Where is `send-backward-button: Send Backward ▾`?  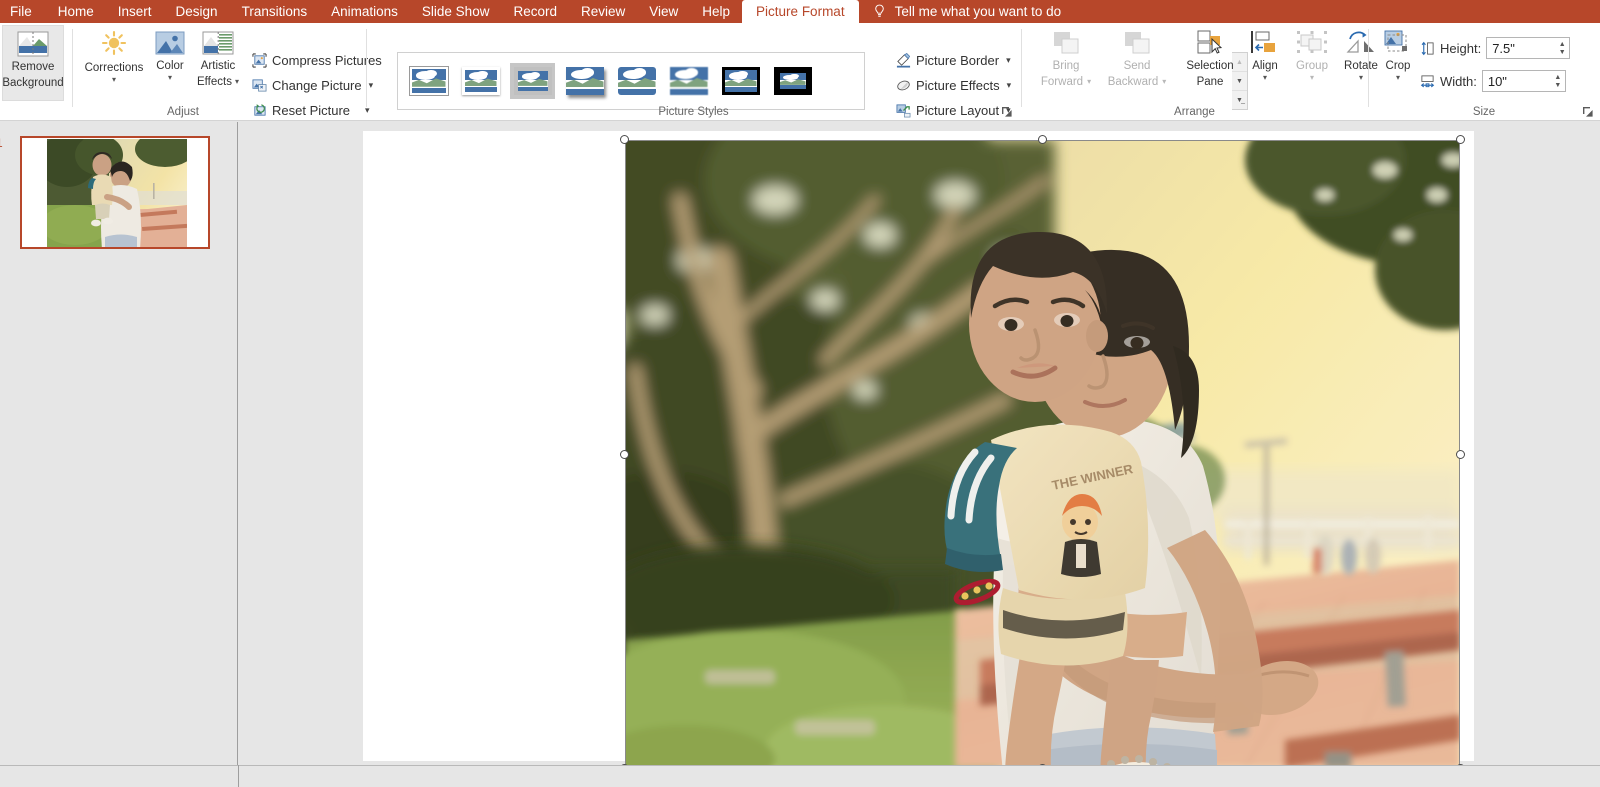 send-backward-button: Send Backward ▾ is located at coordinates (1137, 63).